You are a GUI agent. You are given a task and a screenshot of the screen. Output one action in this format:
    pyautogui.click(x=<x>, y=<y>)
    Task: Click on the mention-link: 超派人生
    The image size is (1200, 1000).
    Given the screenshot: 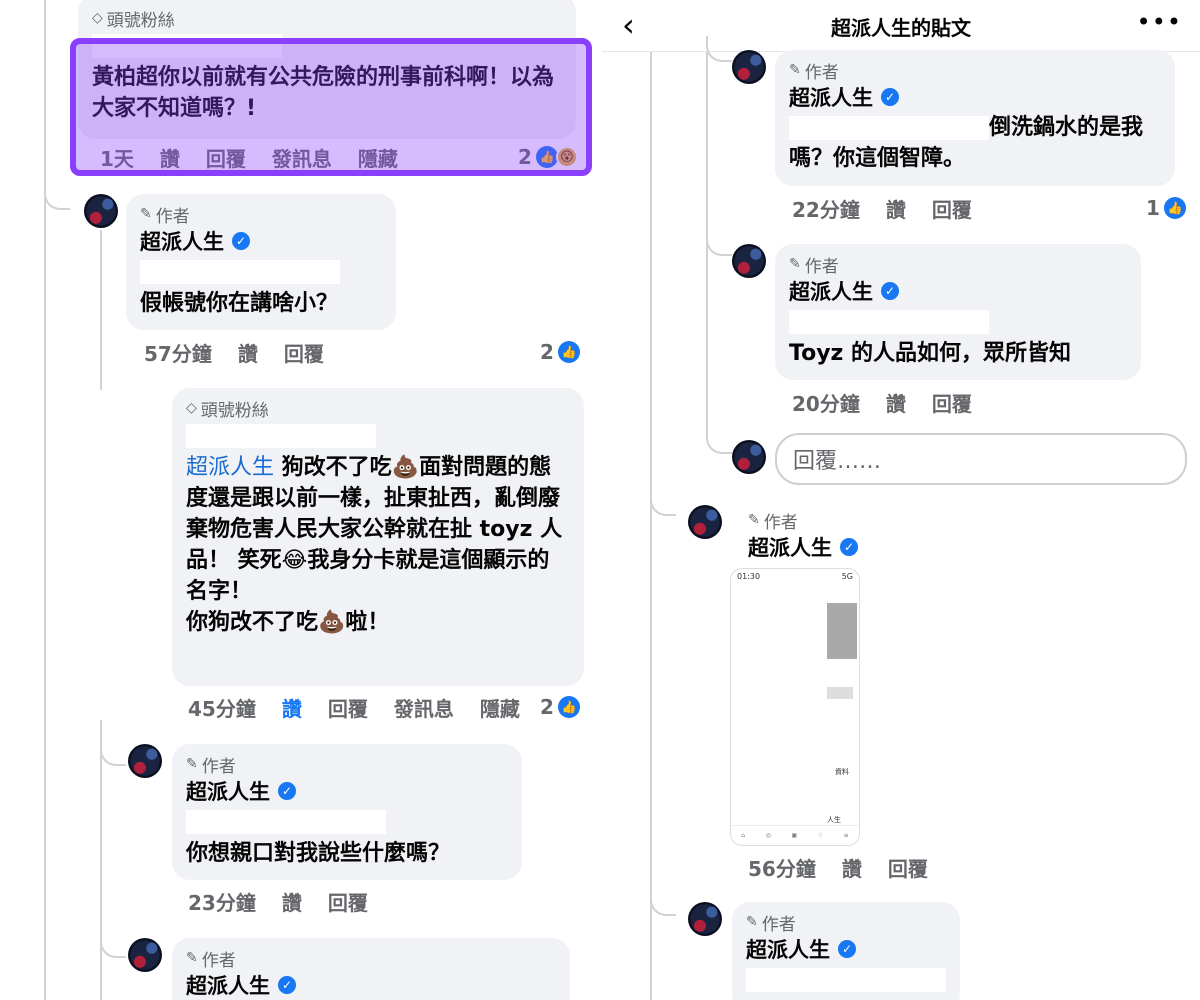 What is the action you would take?
    pyautogui.click(x=230, y=467)
    